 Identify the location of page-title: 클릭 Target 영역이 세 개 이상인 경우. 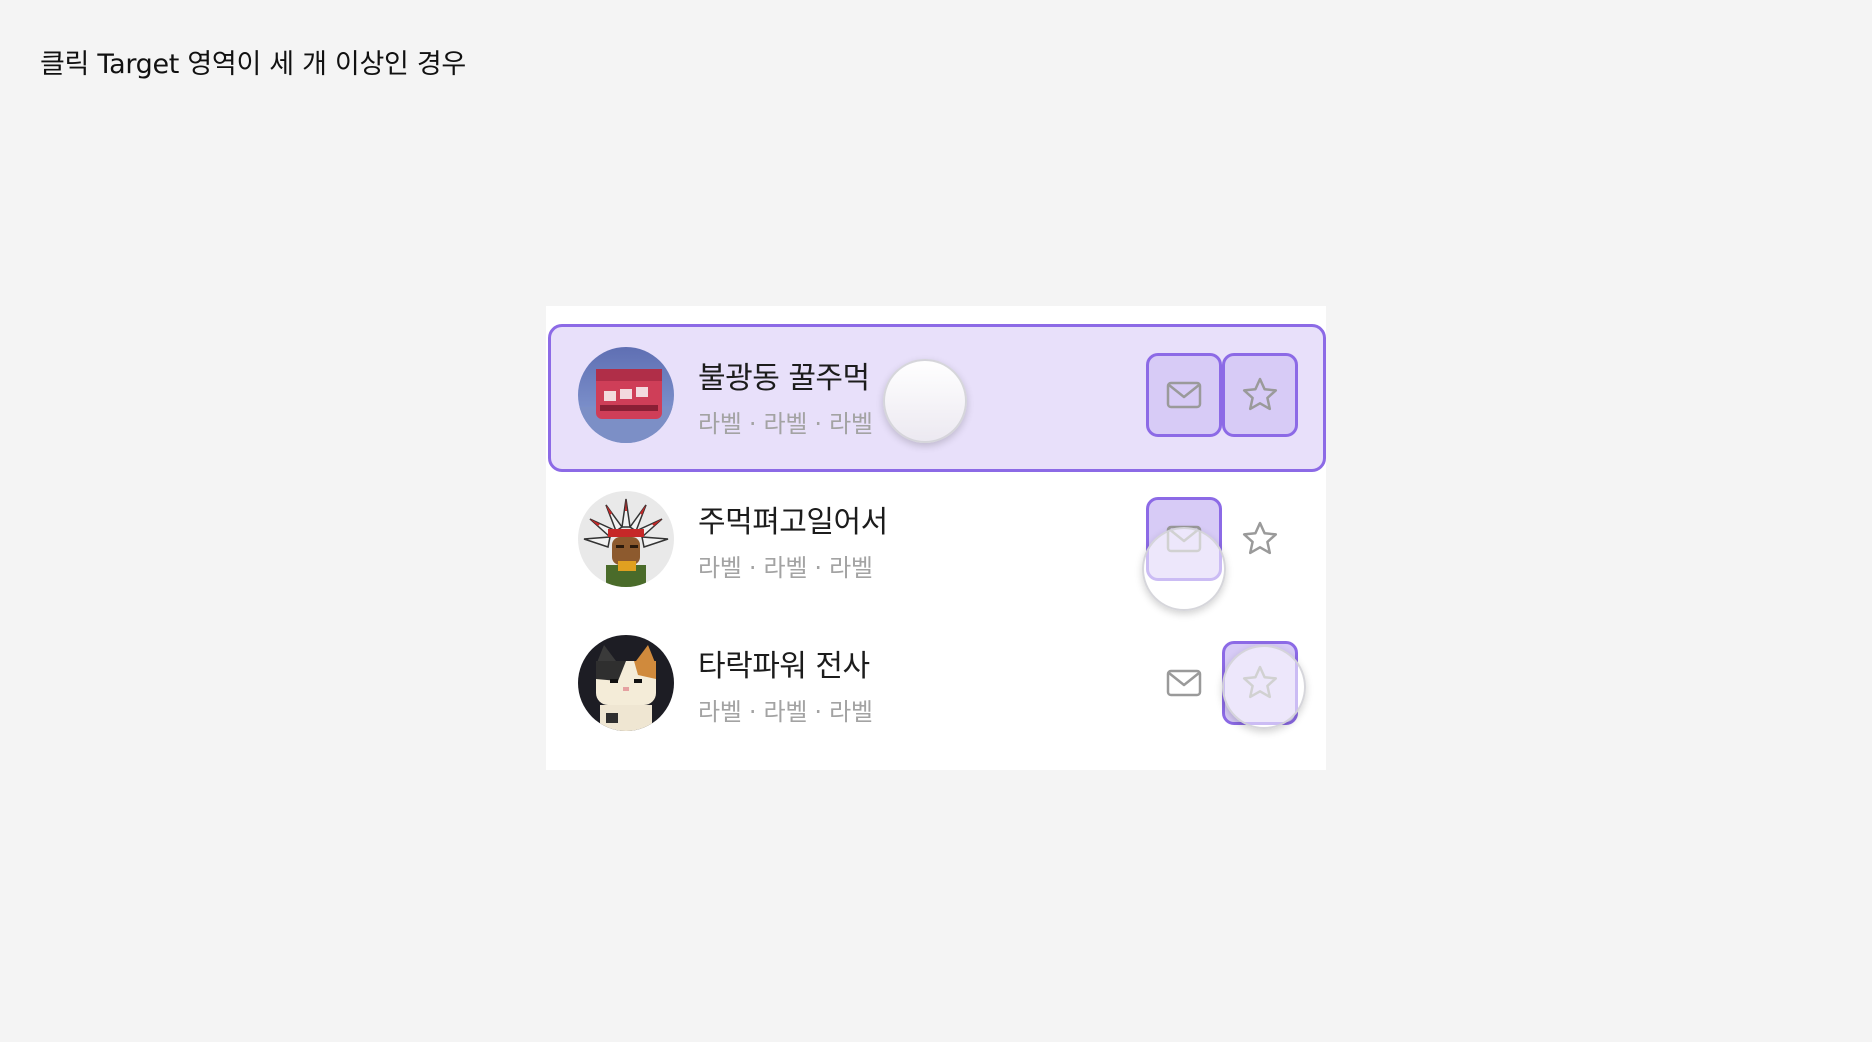
(253, 64).